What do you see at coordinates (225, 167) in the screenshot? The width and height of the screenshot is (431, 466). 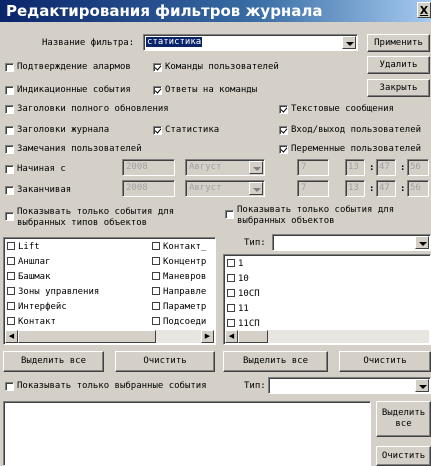 I see `start-month-select: Август` at bounding box center [225, 167].